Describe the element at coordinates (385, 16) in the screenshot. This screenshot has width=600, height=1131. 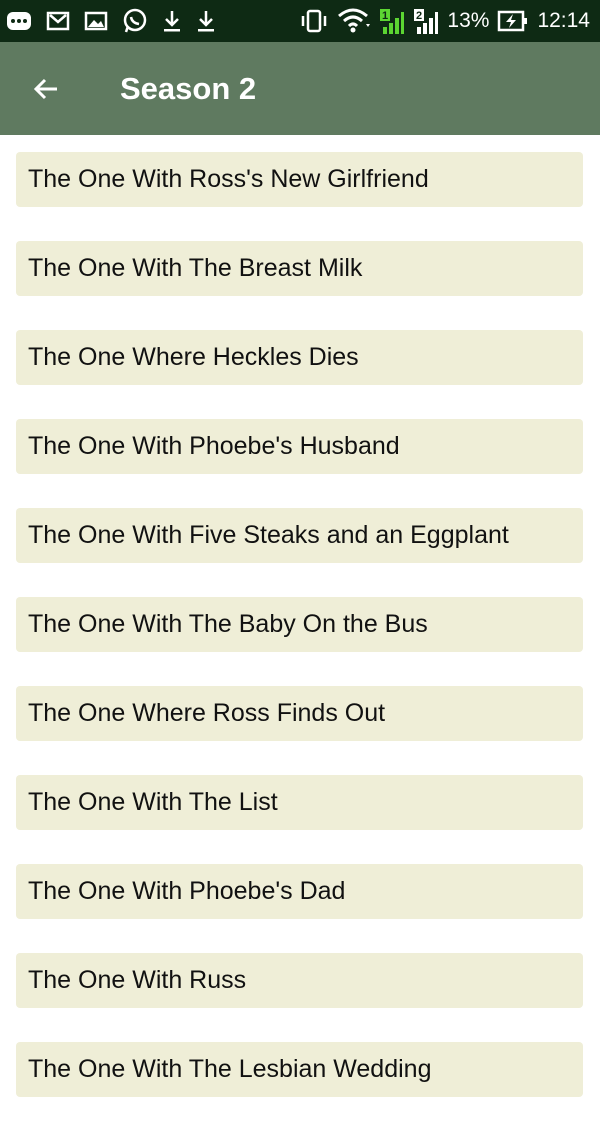
I see `svg-text: 1` at that location.